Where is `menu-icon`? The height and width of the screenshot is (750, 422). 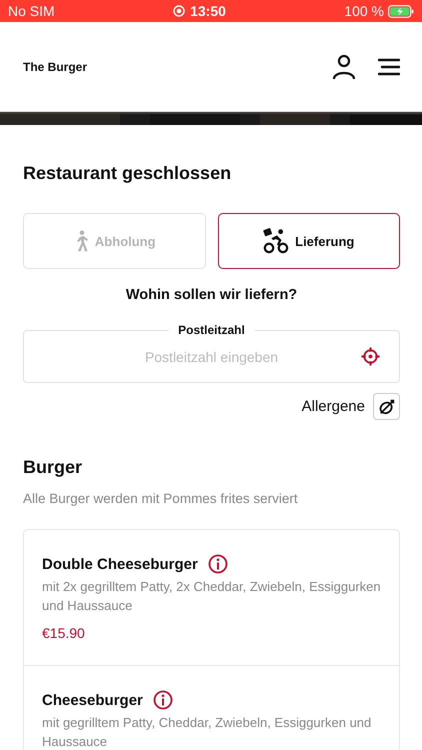
menu-icon is located at coordinates (389, 67).